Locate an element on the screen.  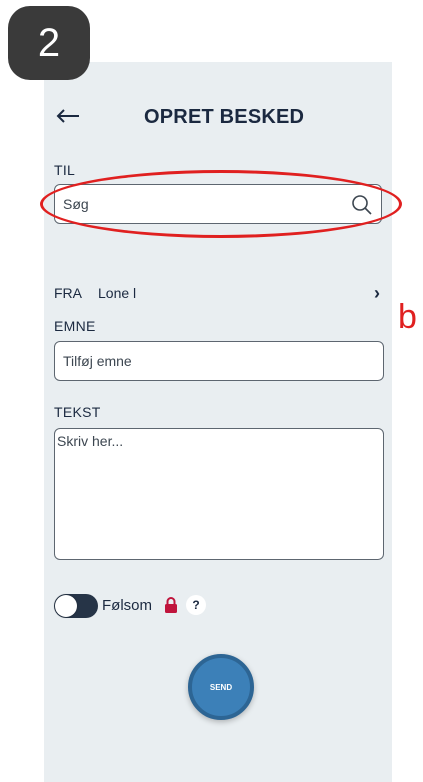
step-badge: 2 is located at coordinates (49, 43).